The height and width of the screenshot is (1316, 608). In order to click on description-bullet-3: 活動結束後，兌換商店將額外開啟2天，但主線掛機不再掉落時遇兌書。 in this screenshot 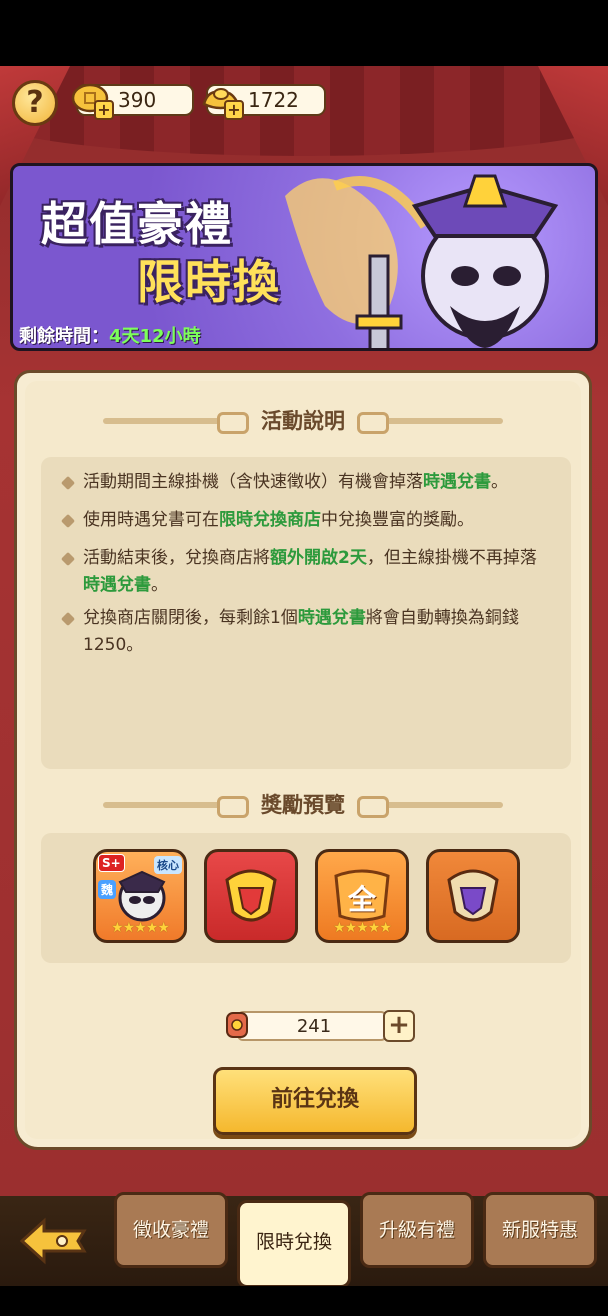, I will do `click(308, 572)`.